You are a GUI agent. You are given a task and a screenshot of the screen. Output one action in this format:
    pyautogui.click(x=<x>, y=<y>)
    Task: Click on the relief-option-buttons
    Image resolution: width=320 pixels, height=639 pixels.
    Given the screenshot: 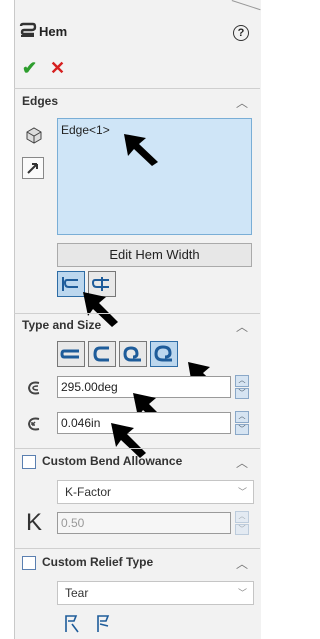 What is the action you would take?
    pyautogui.click(x=88, y=623)
    